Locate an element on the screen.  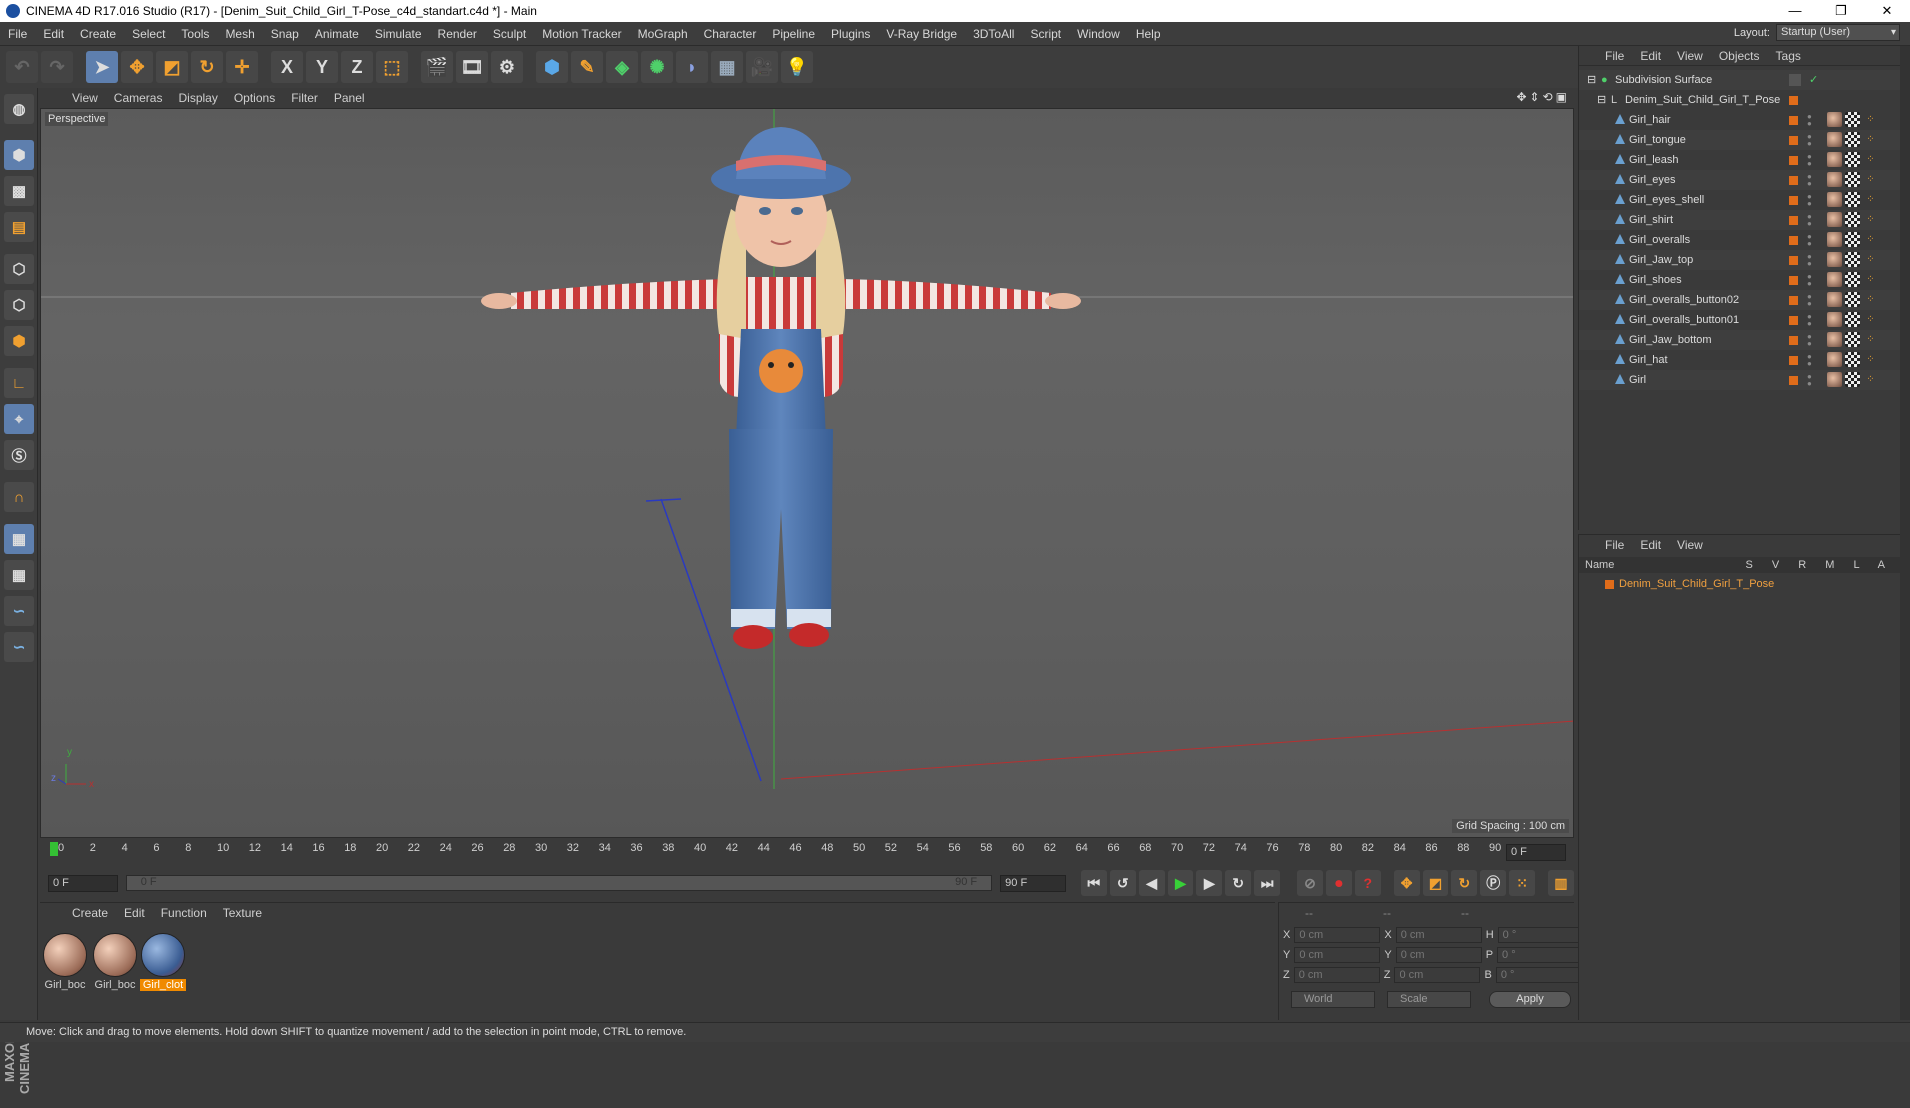
right-tab-strip is located at coordinates (1905, 533).